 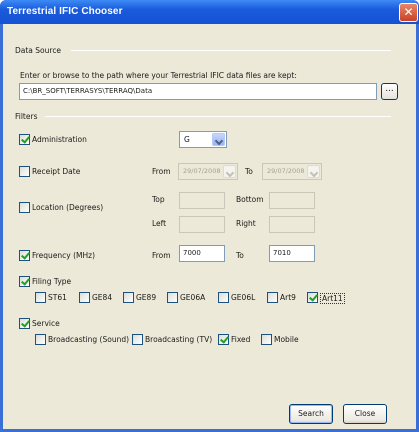 What do you see at coordinates (161, 255) in the screenshot?
I see `frequency-from-label: From` at bounding box center [161, 255].